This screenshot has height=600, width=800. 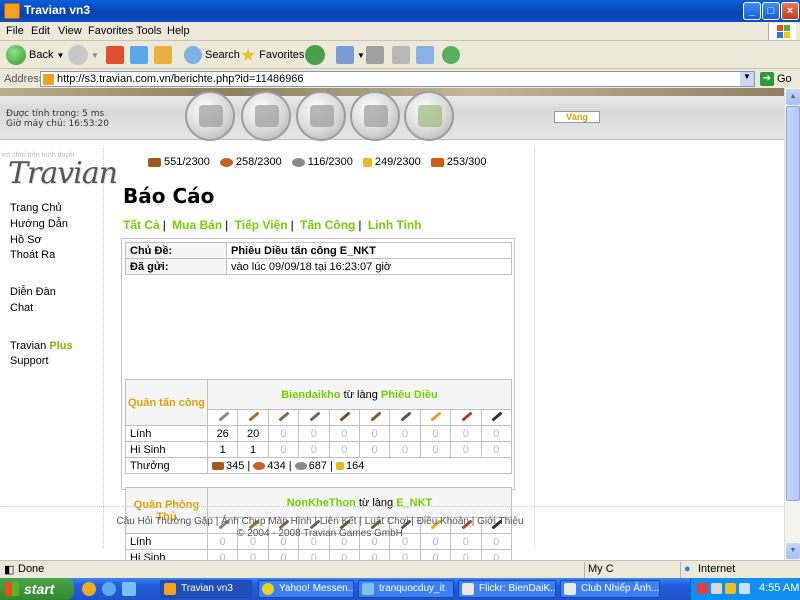 I want to click on history-button, so click(x=315, y=55).